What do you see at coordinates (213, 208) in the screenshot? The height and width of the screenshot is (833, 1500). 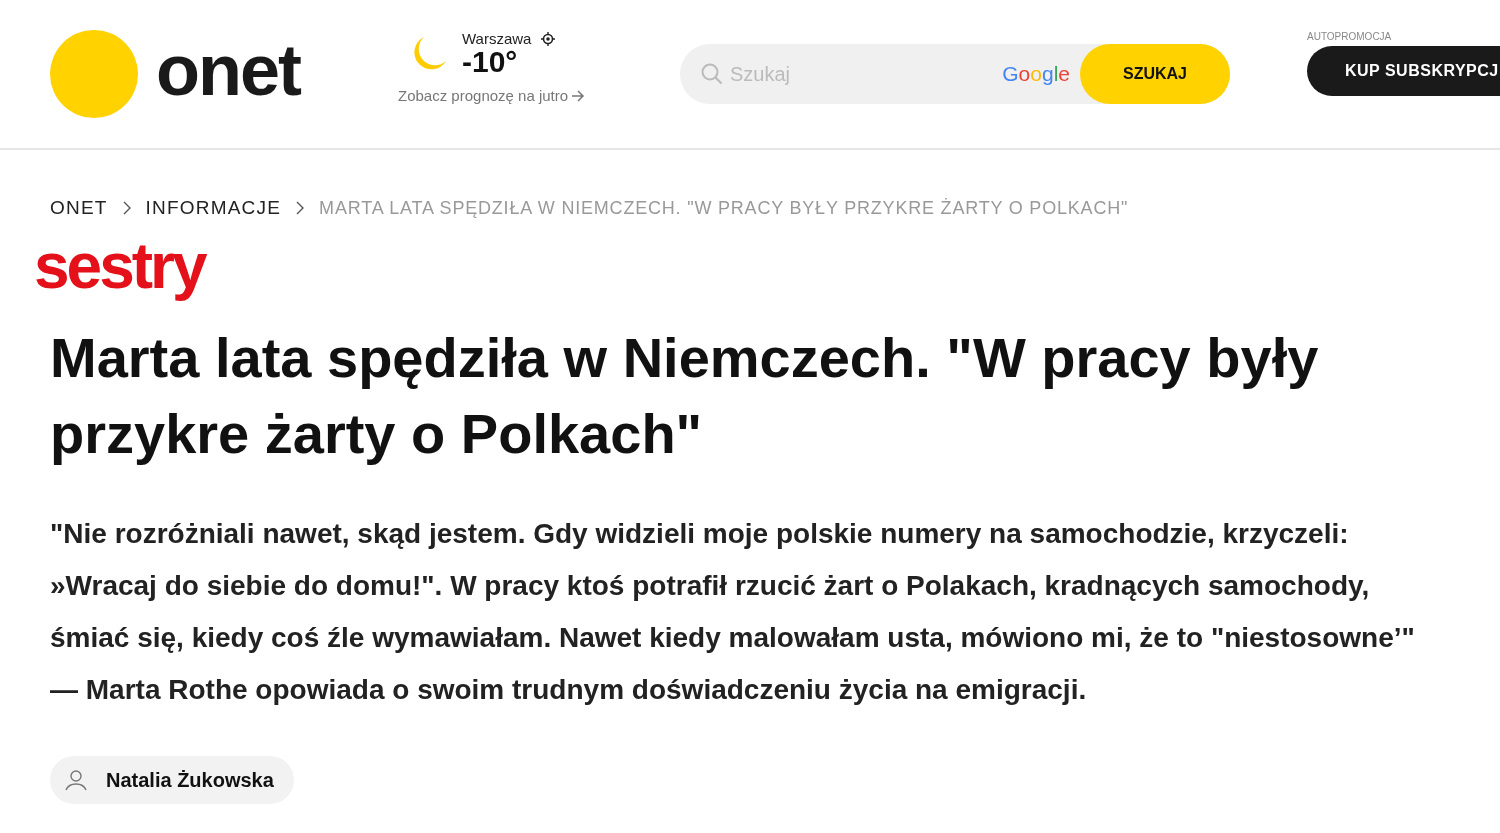 I see `breadcrumb-link: INFORMACJE` at bounding box center [213, 208].